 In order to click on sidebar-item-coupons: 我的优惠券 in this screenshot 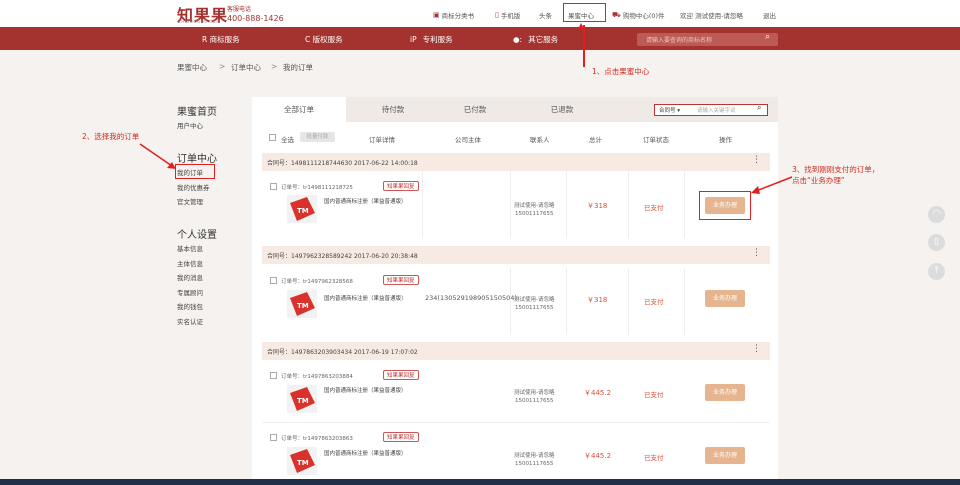, I will do `click(193, 187)`.